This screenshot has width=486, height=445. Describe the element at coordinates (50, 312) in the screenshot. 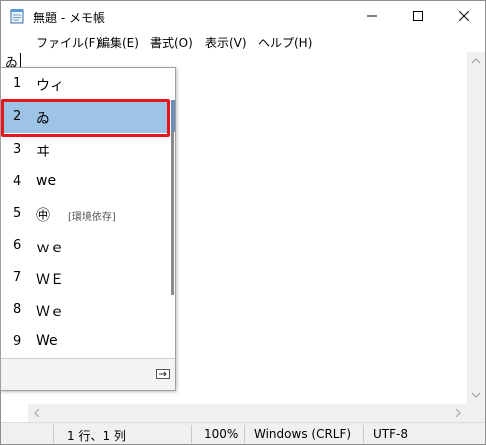

I see `candidate-text: Ｗｅ` at that location.